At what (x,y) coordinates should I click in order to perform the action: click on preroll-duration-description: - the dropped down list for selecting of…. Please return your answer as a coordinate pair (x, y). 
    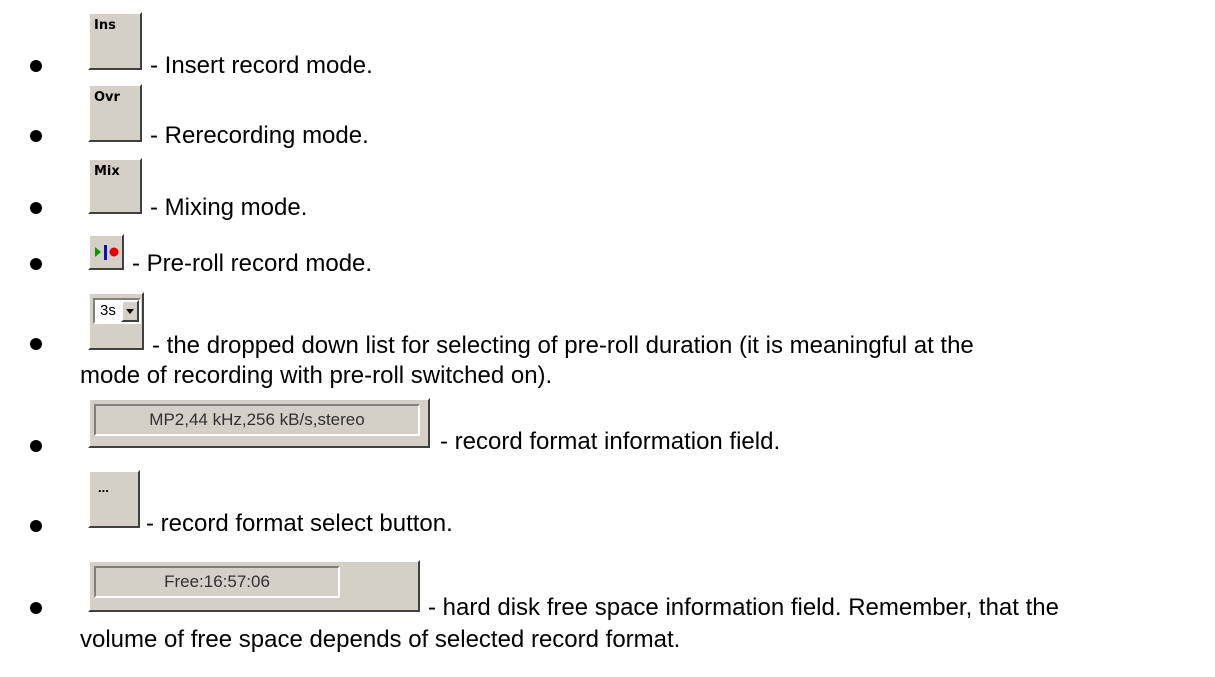
    Looking at the image, I should click on (563, 345).